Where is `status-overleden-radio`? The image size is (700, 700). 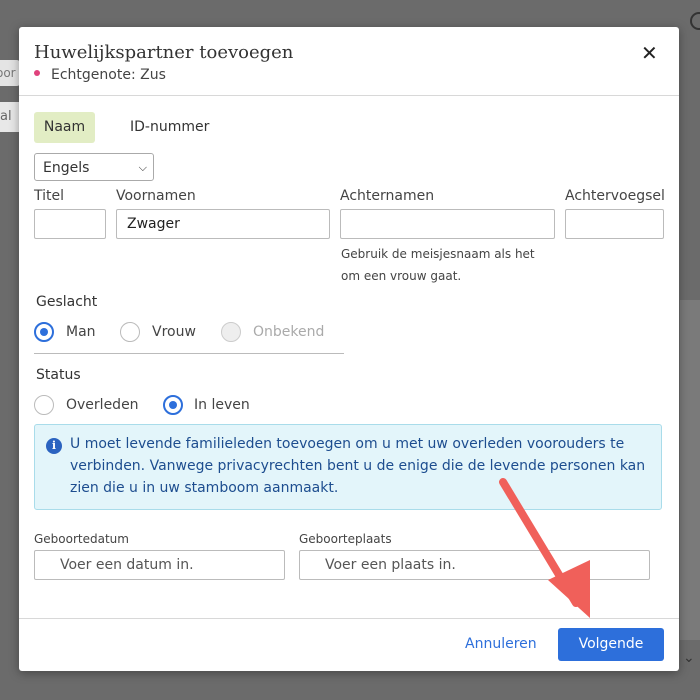
status-overleden-radio is located at coordinates (44, 405).